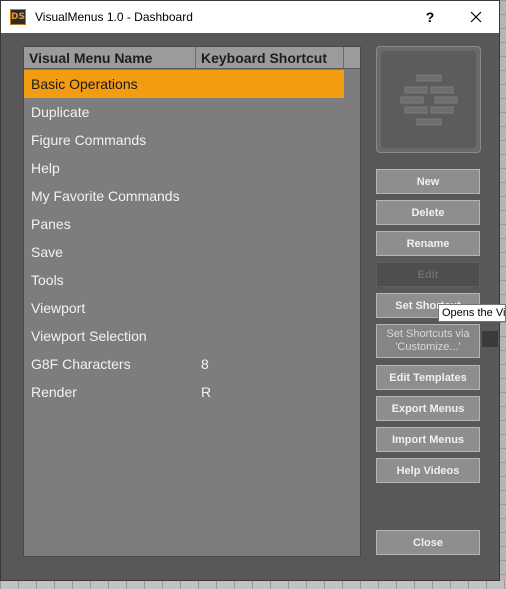  Describe the element at coordinates (206, 392) in the screenshot. I see `menu-shortcut: R` at that location.